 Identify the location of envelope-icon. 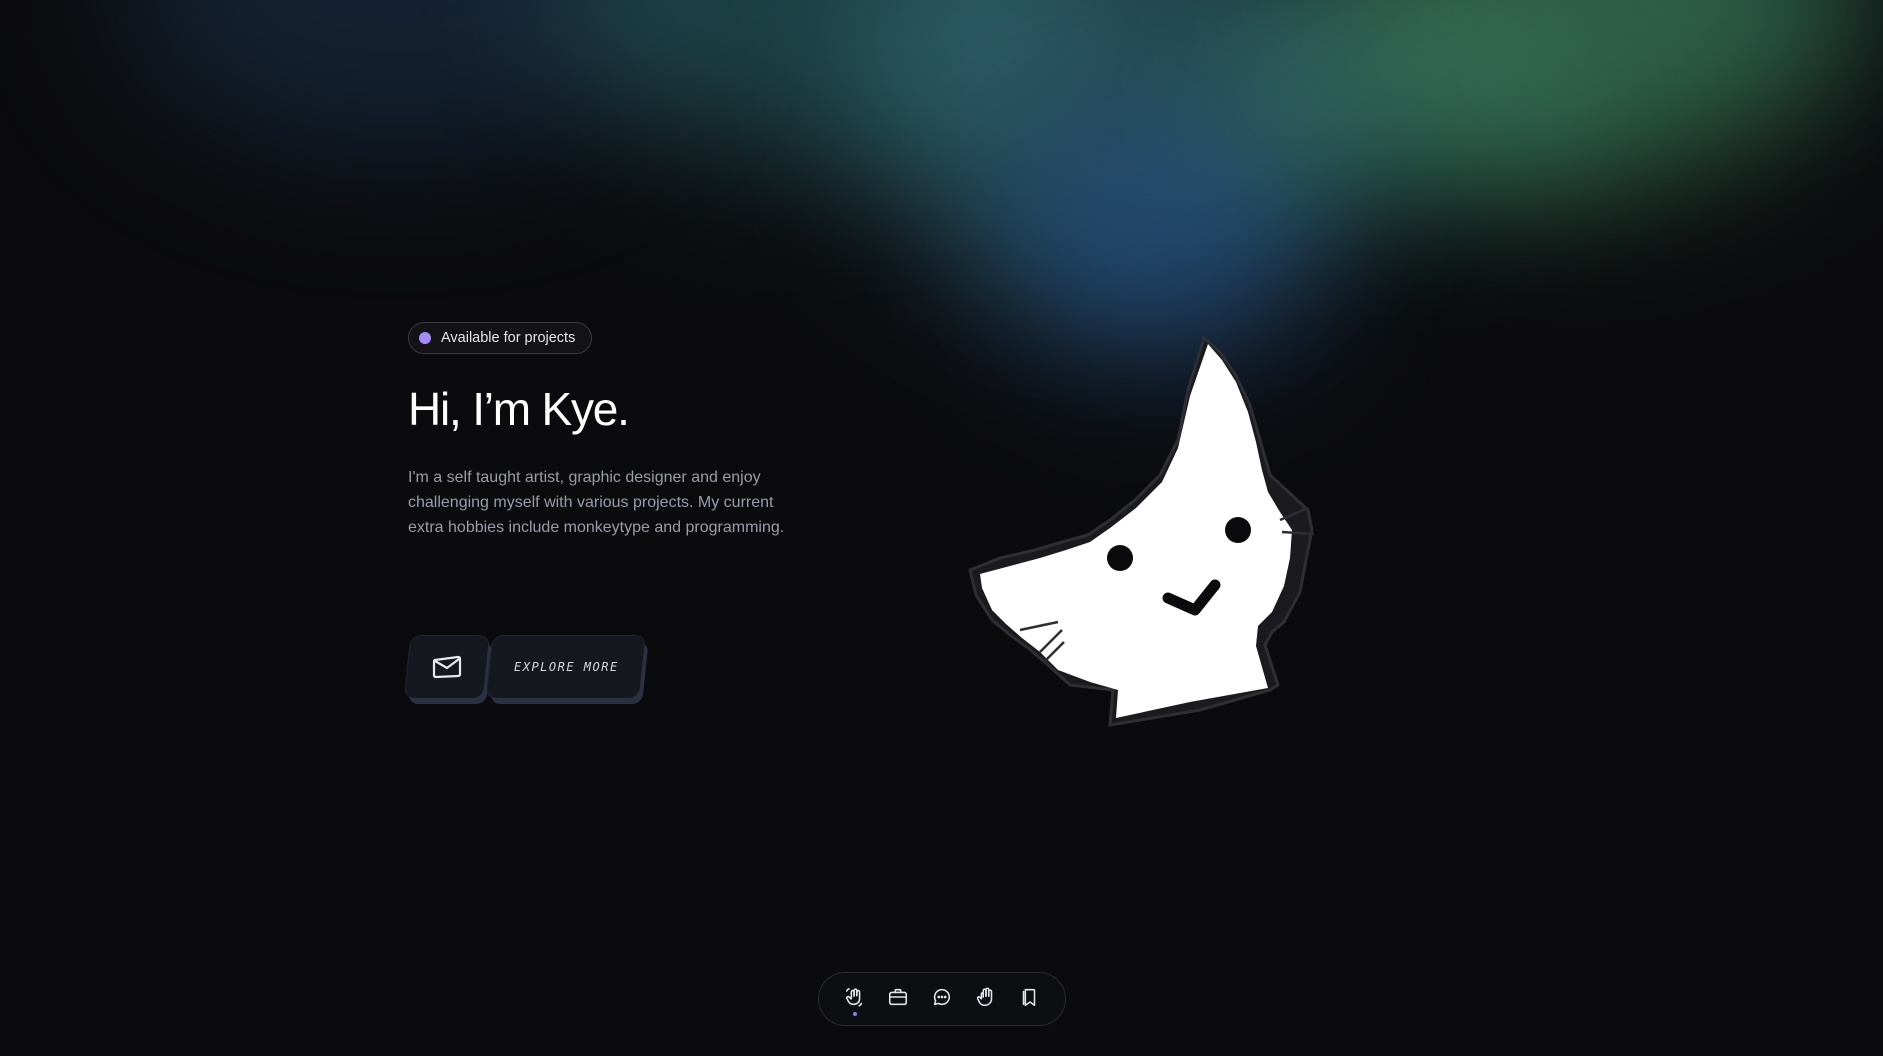
(447, 667).